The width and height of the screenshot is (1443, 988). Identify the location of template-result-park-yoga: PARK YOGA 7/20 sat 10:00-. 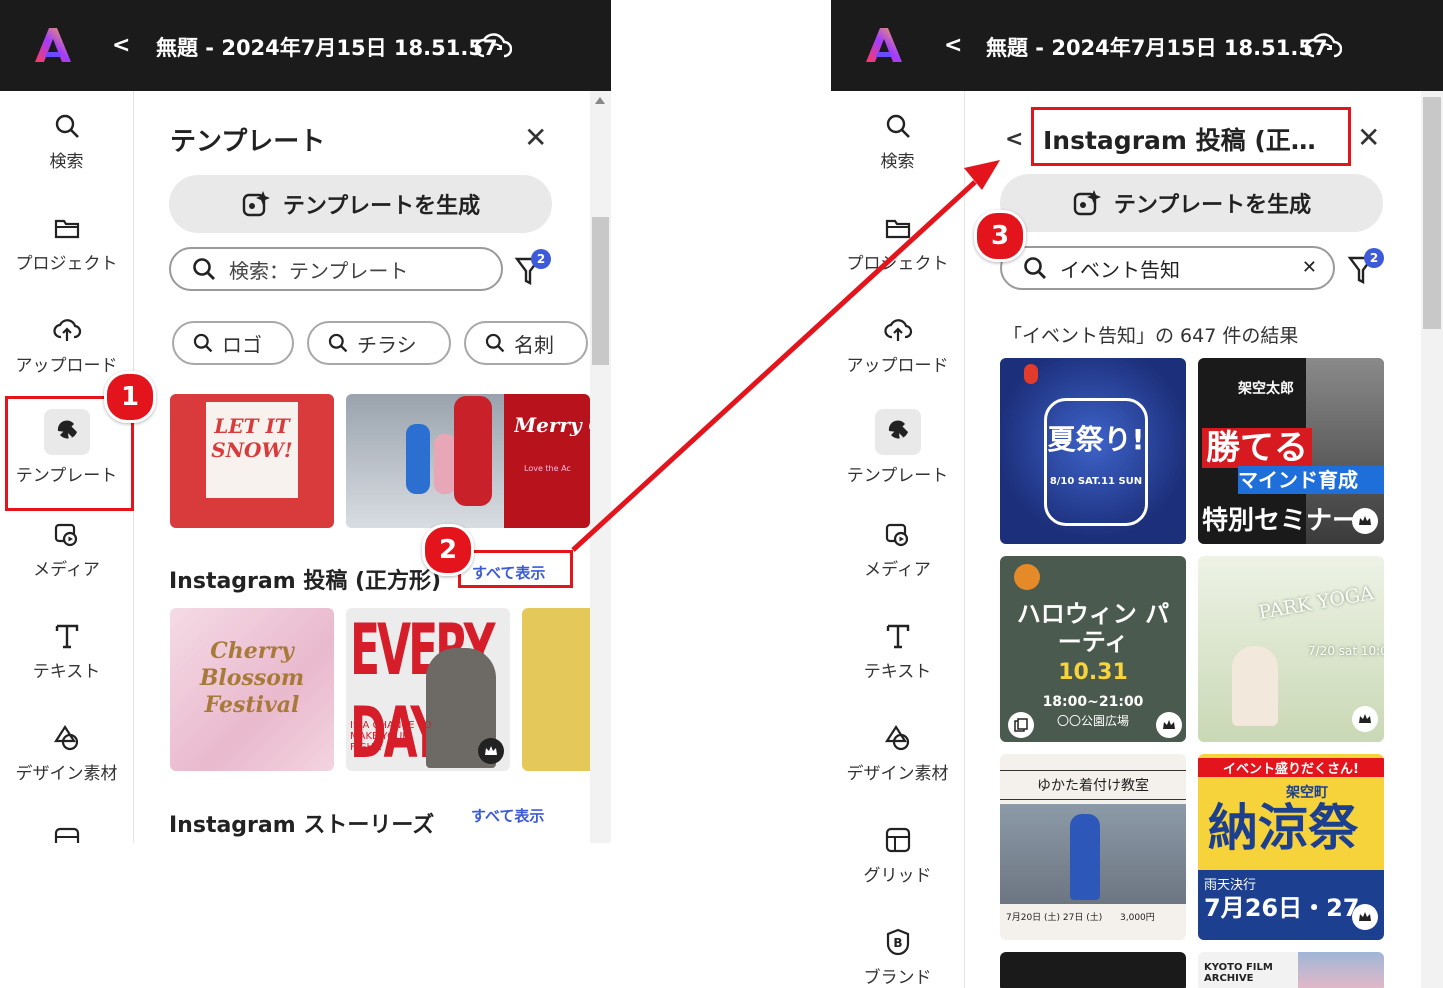
(1291, 649).